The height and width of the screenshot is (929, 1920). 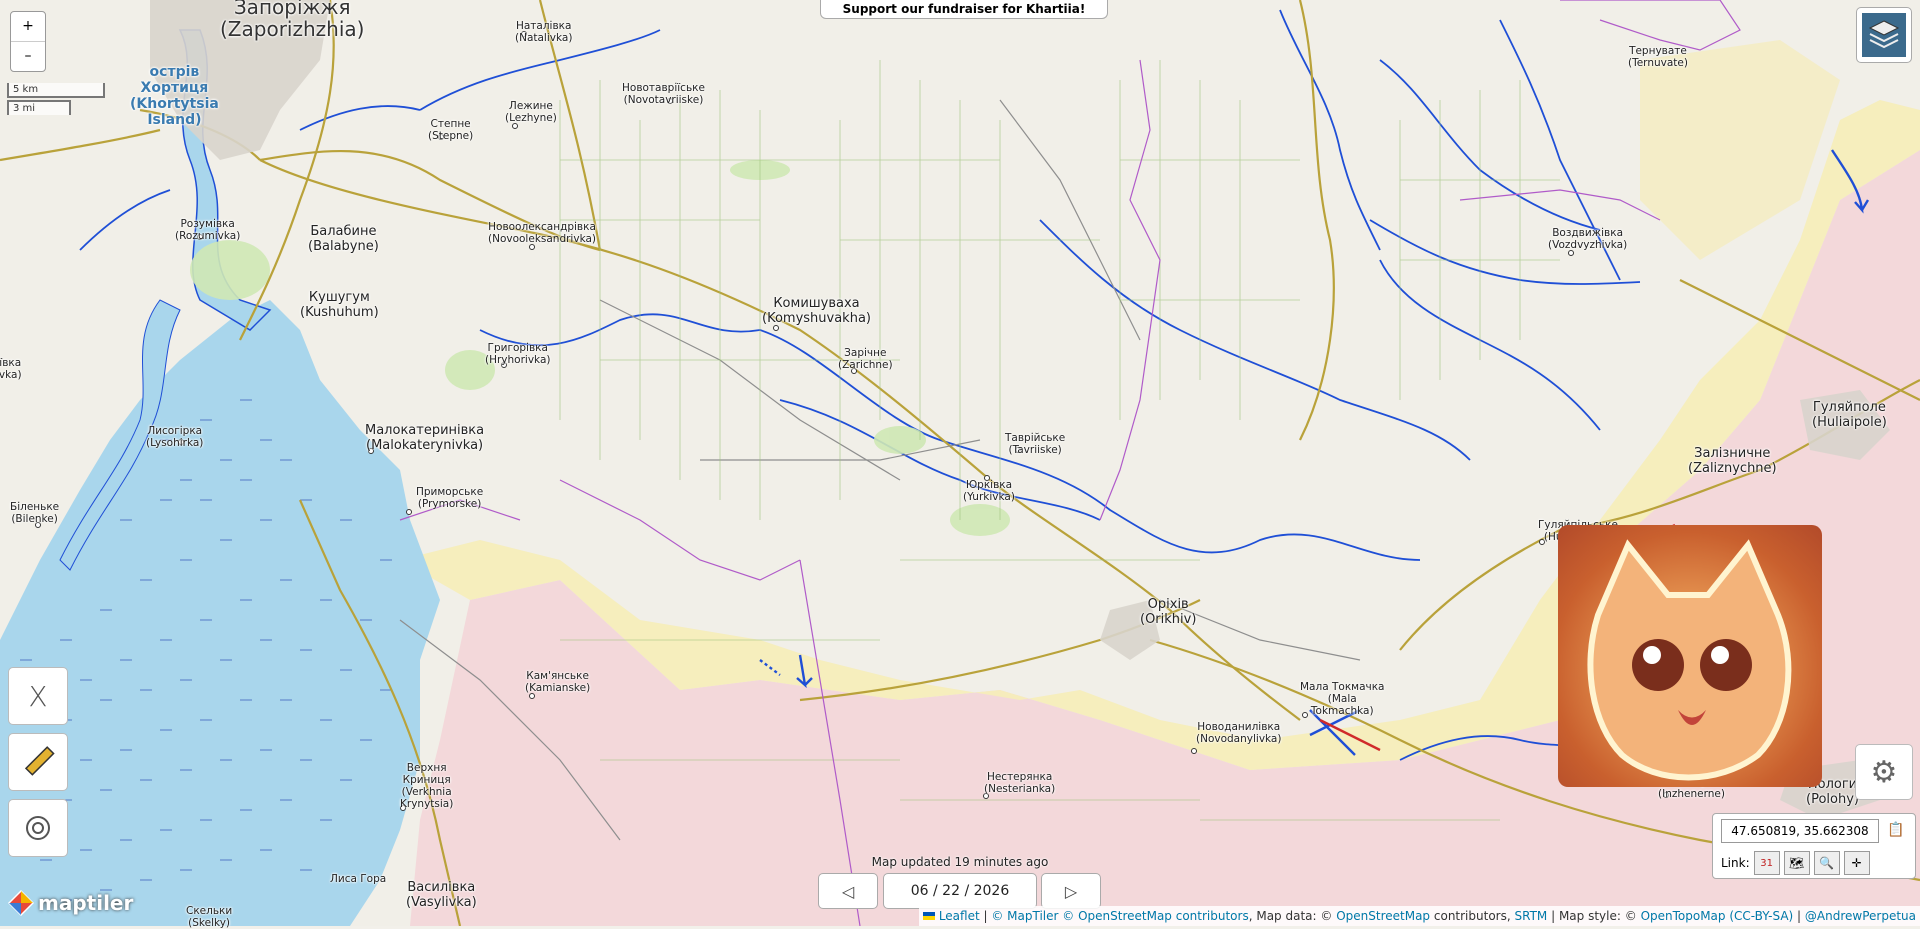 What do you see at coordinates (960, 862) in the screenshot?
I see `map-updated-text: Map updated 19 minutes ago` at bounding box center [960, 862].